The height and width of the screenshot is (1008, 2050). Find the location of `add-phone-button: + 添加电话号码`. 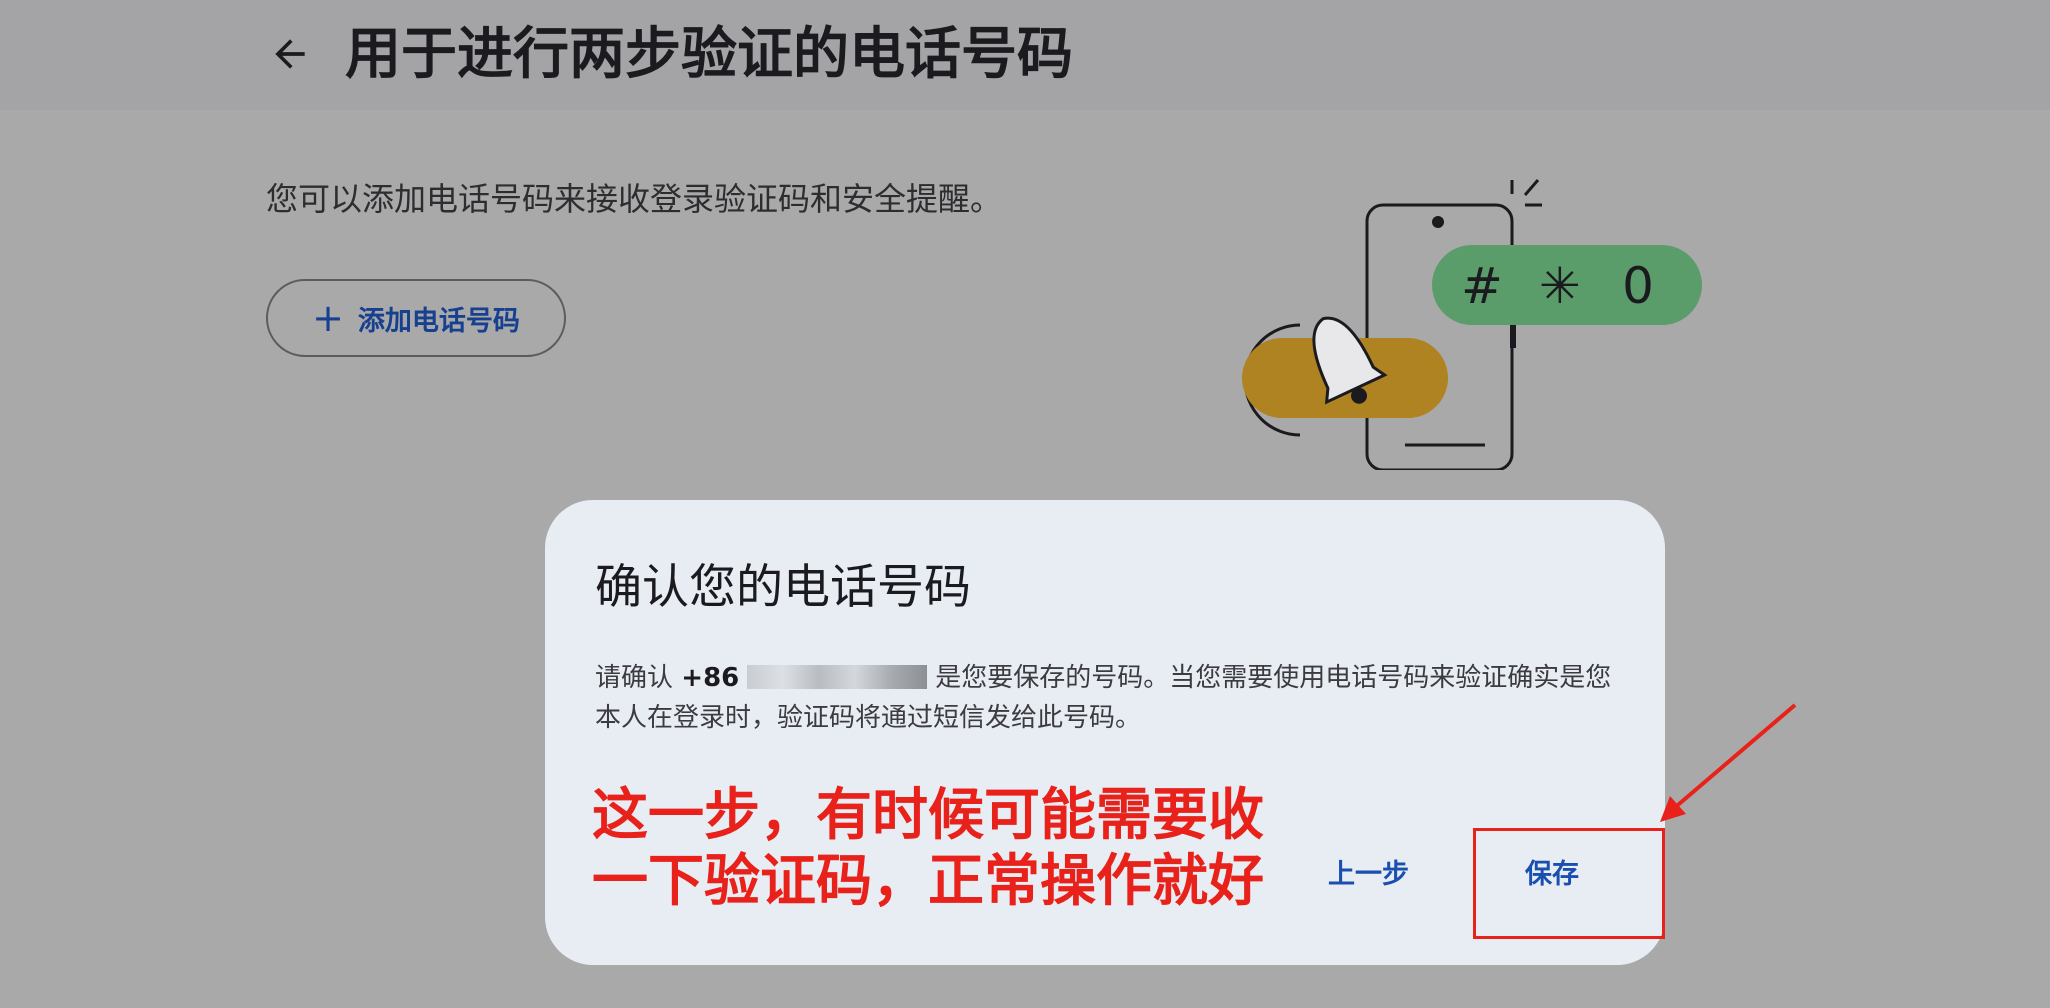

add-phone-button: + 添加电话号码 is located at coordinates (416, 318).